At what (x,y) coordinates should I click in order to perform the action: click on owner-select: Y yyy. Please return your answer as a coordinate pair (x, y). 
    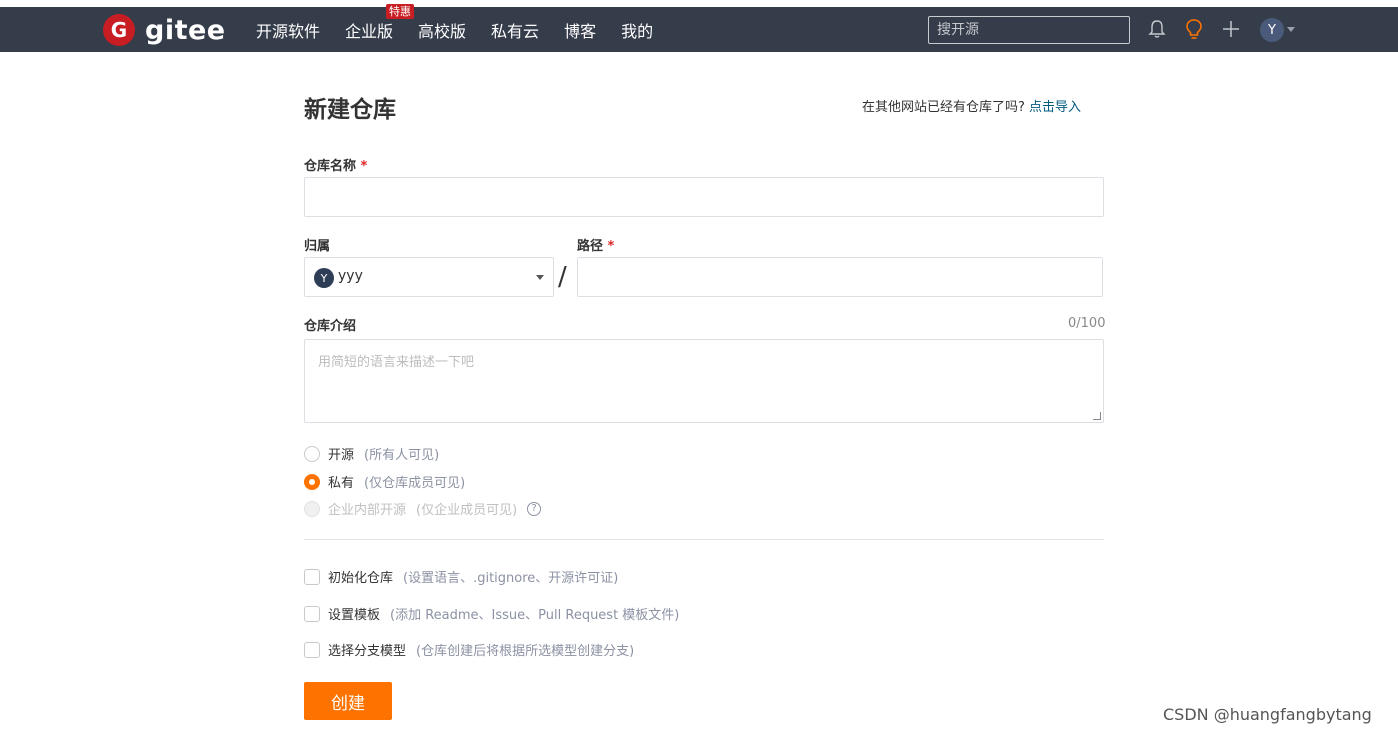
    Looking at the image, I should click on (429, 277).